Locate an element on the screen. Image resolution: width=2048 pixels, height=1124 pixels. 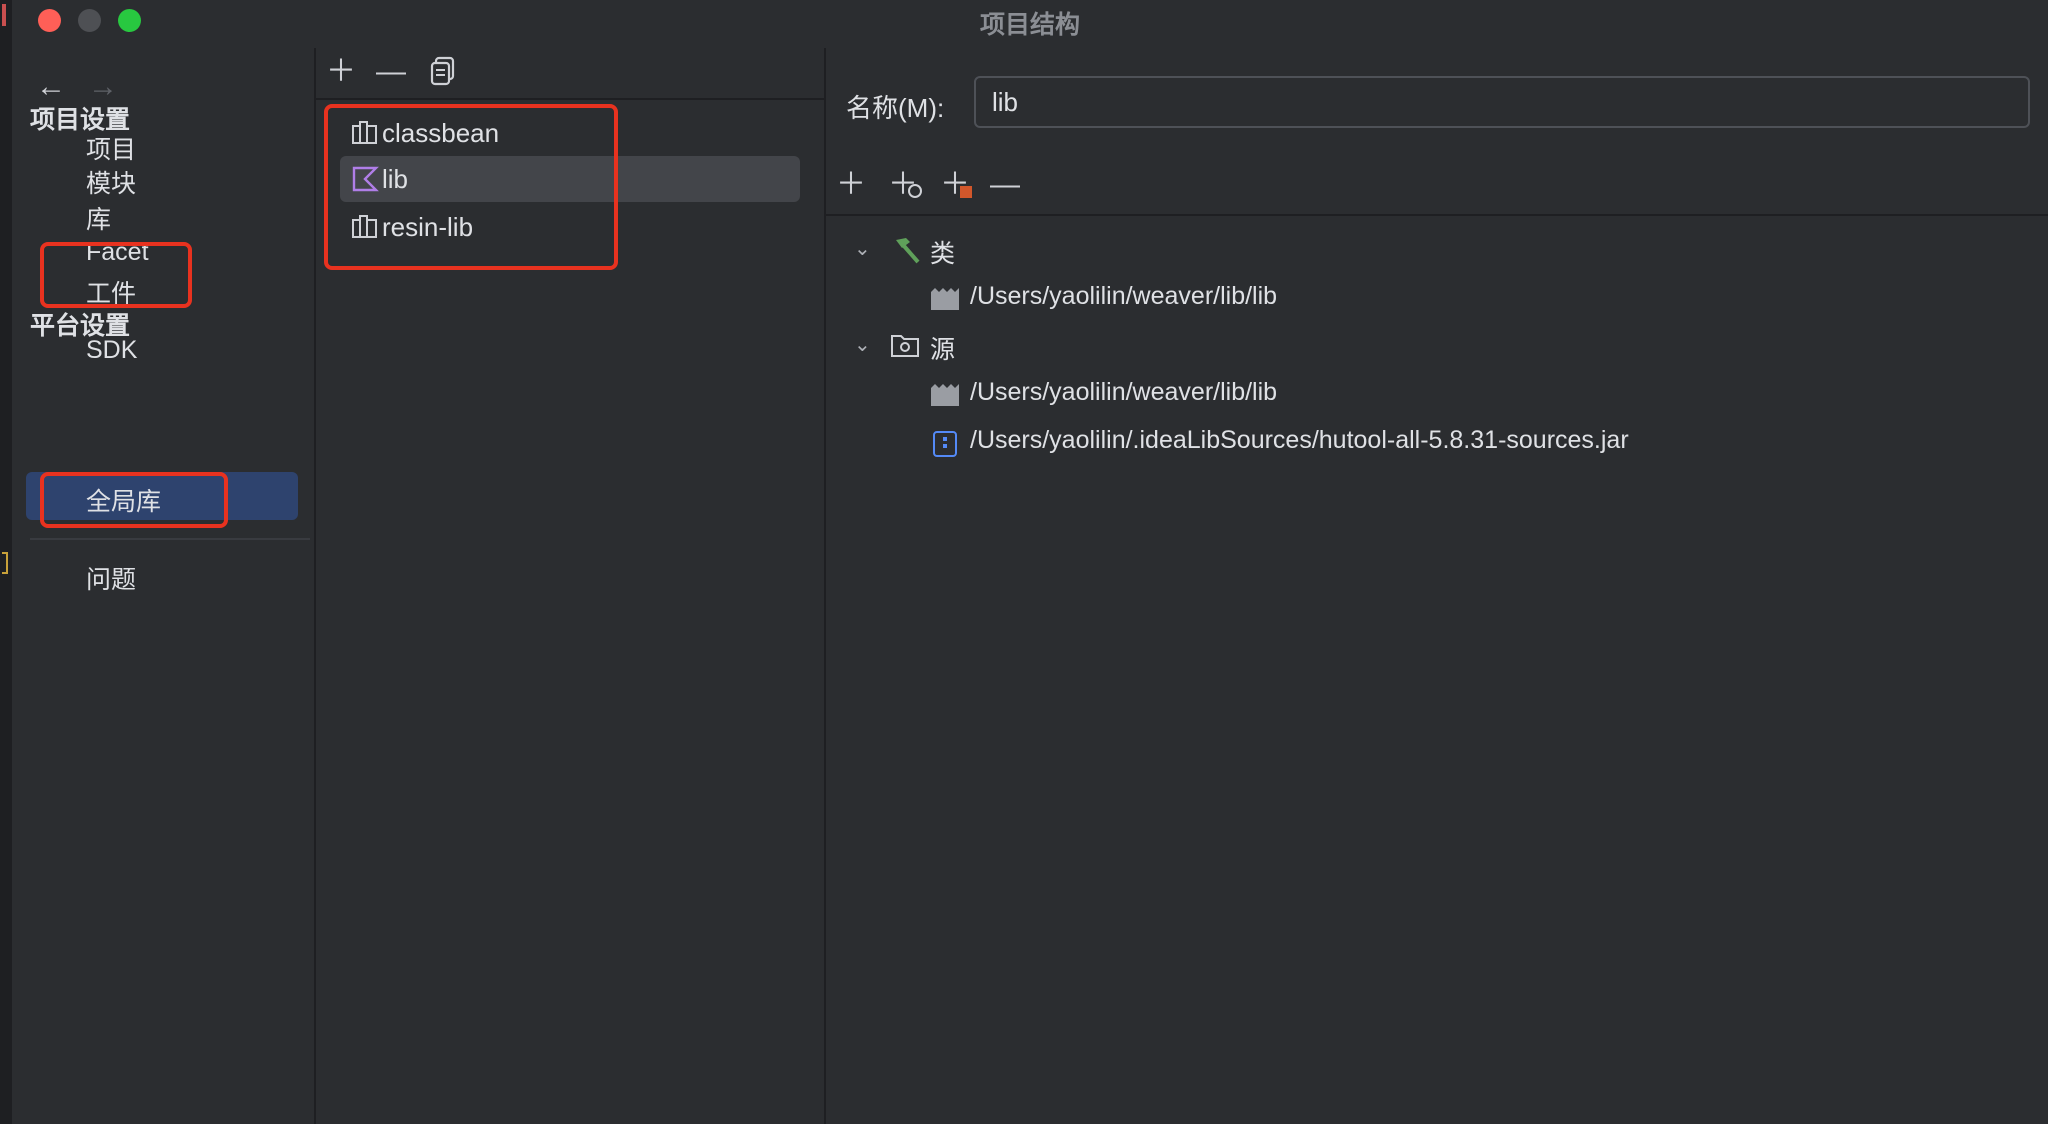
name-label: 名称(M): is located at coordinates (895, 108).